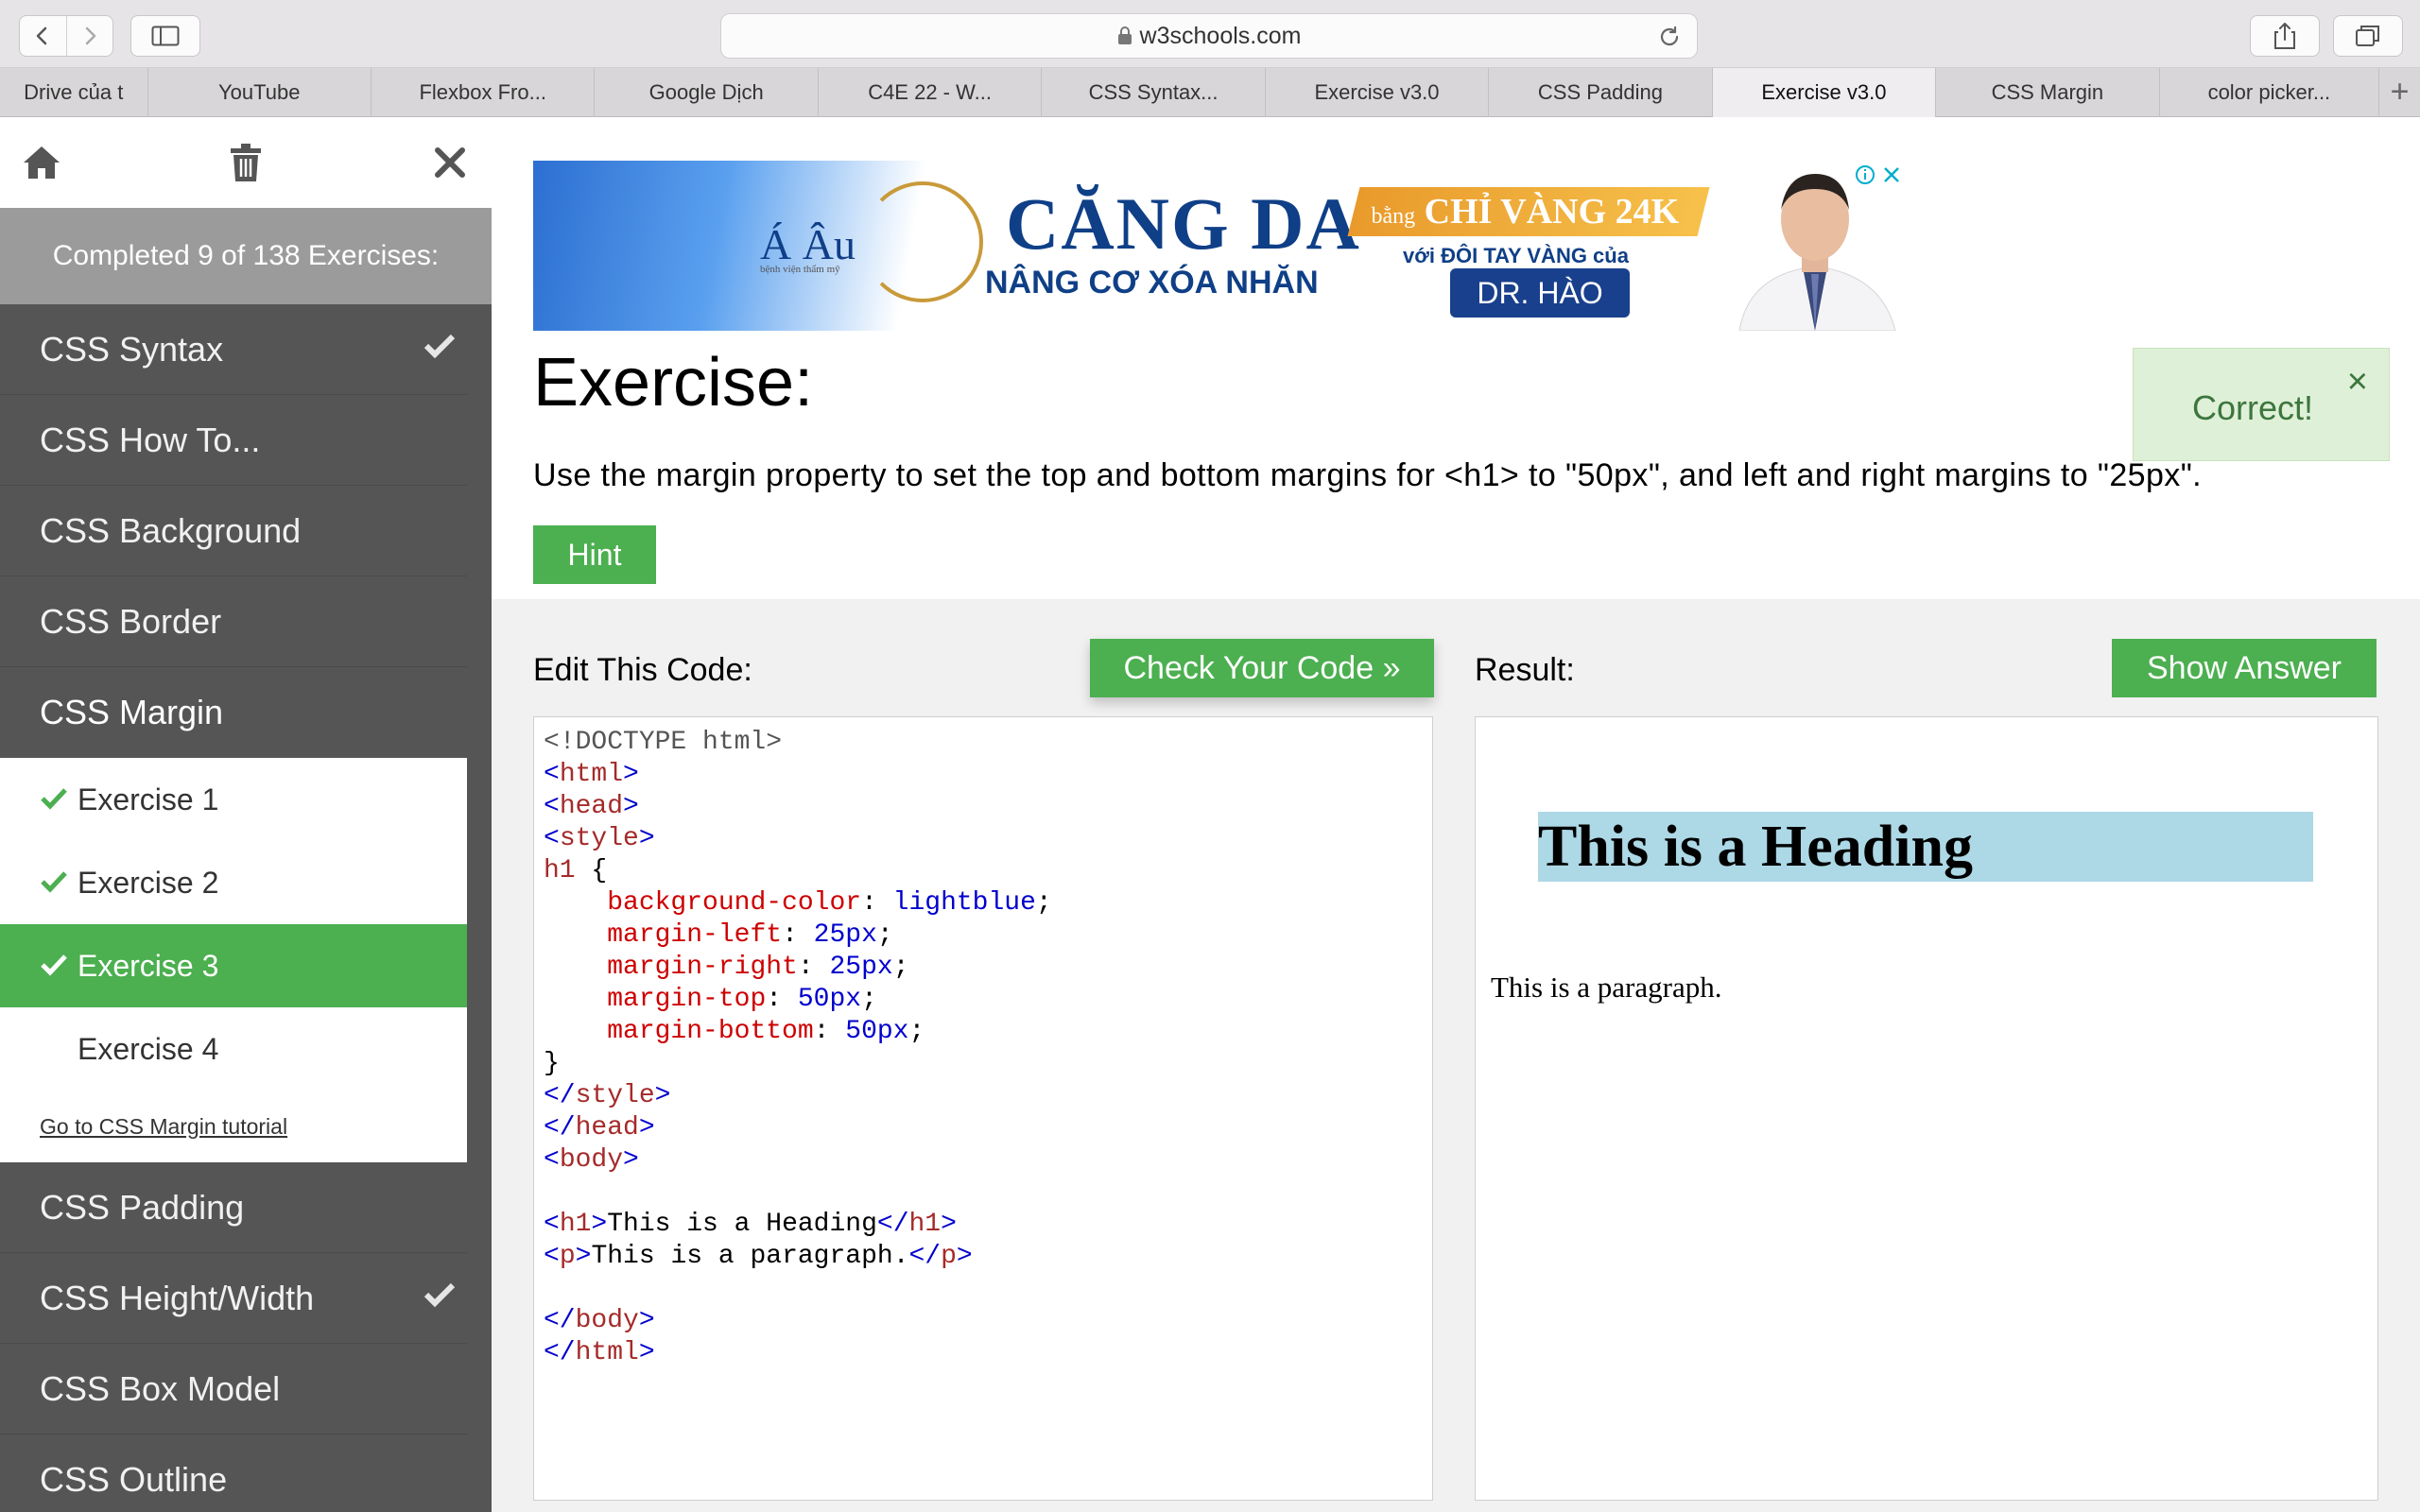 The width and height of the screenshot is (2420, 1512). Describe the element at coordinates (2399, 92) in the screenshot. I see `new-tab-button: +` at that location.